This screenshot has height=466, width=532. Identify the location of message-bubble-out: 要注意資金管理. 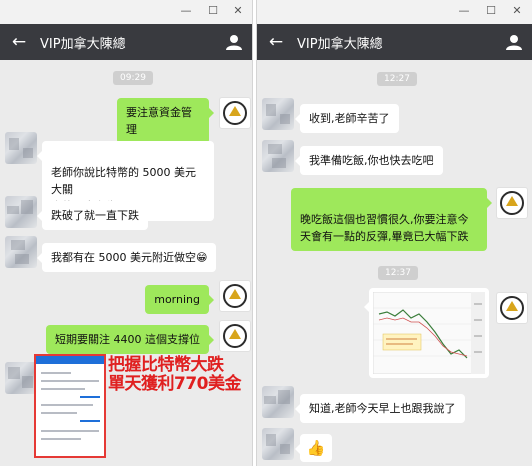
(165, 121).